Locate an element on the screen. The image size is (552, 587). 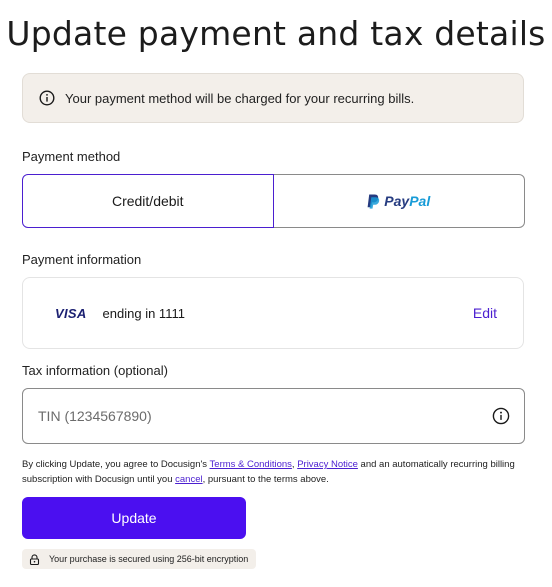
tin-field is located at coordinates (273, 416).